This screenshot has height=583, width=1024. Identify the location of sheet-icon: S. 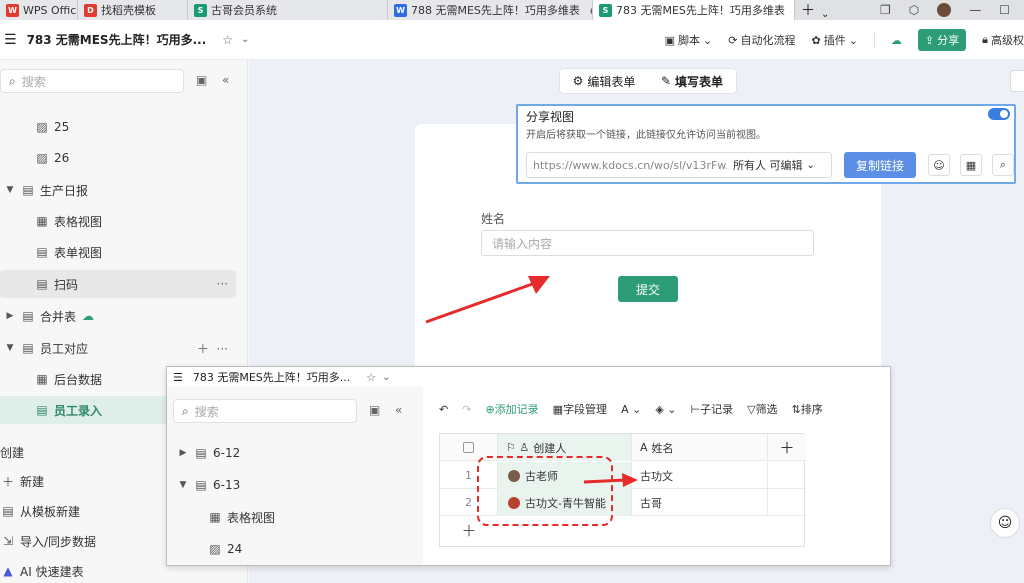
(200, 10).